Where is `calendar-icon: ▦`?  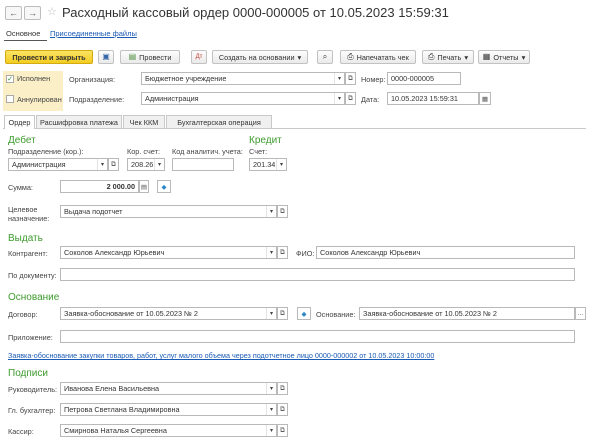
calendar-icon: ▦ is located at coordinates (485, 98).